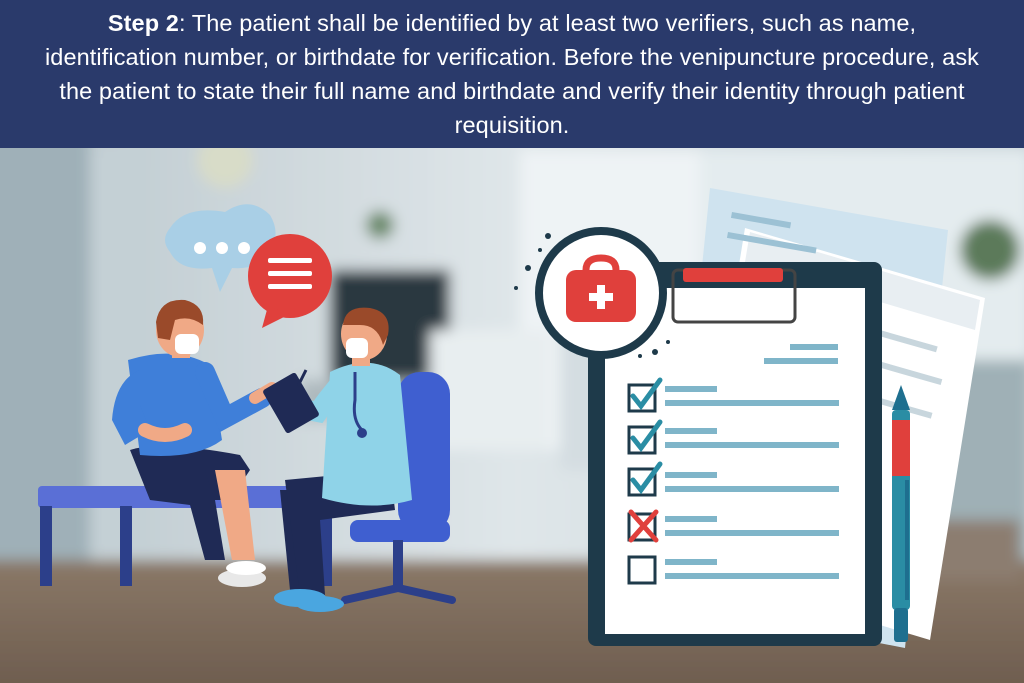 The height and width of the screenshot is (683, 1024). I want to click on doctor-figure, so click(343, 459).